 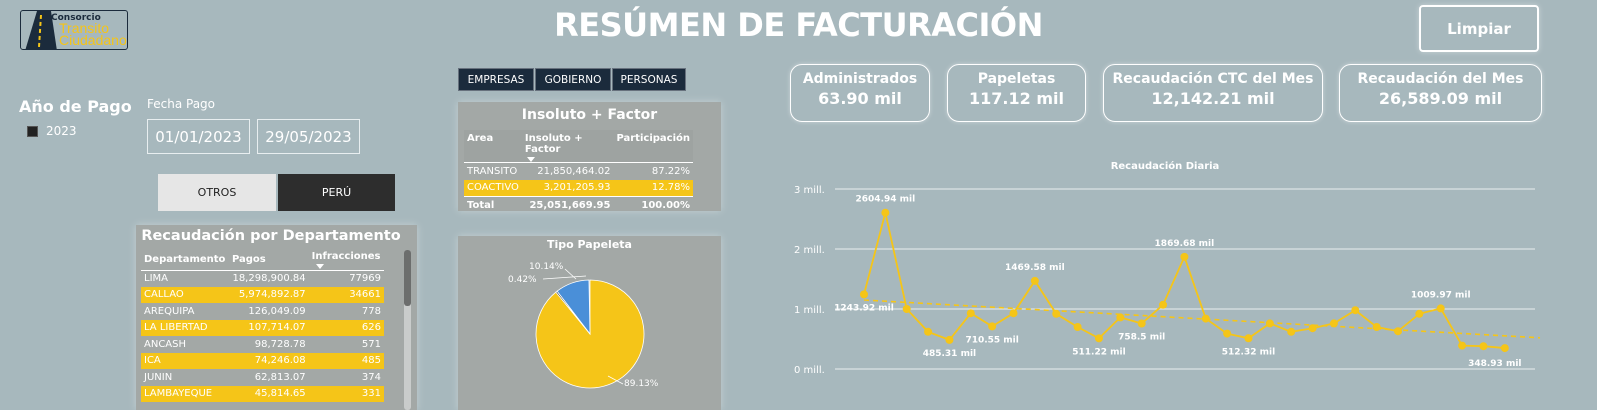 I want to click on year-option-2023: 2023, so click(x=52, y=131).